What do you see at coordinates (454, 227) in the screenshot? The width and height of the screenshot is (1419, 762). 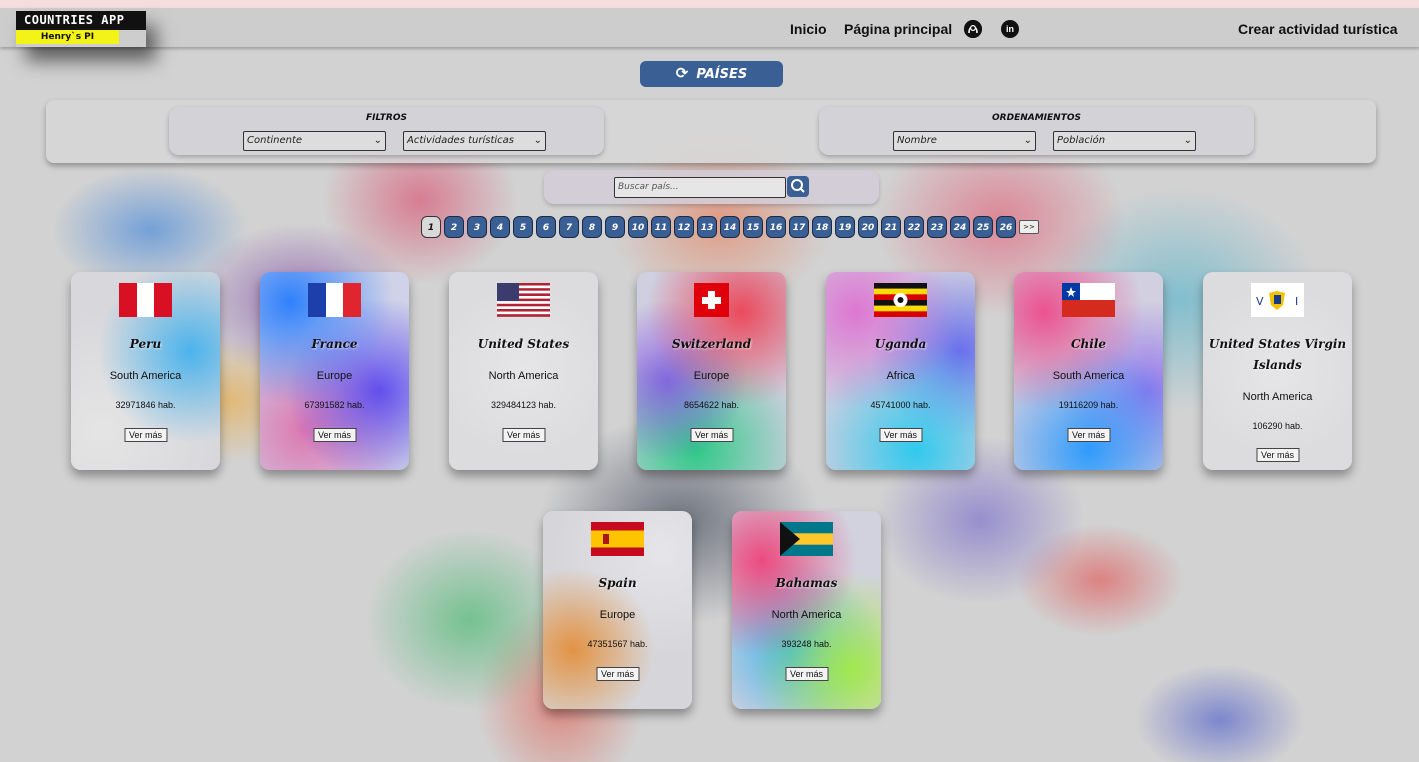 I see `page-button-2: 2` at bounding box center [454, 227].